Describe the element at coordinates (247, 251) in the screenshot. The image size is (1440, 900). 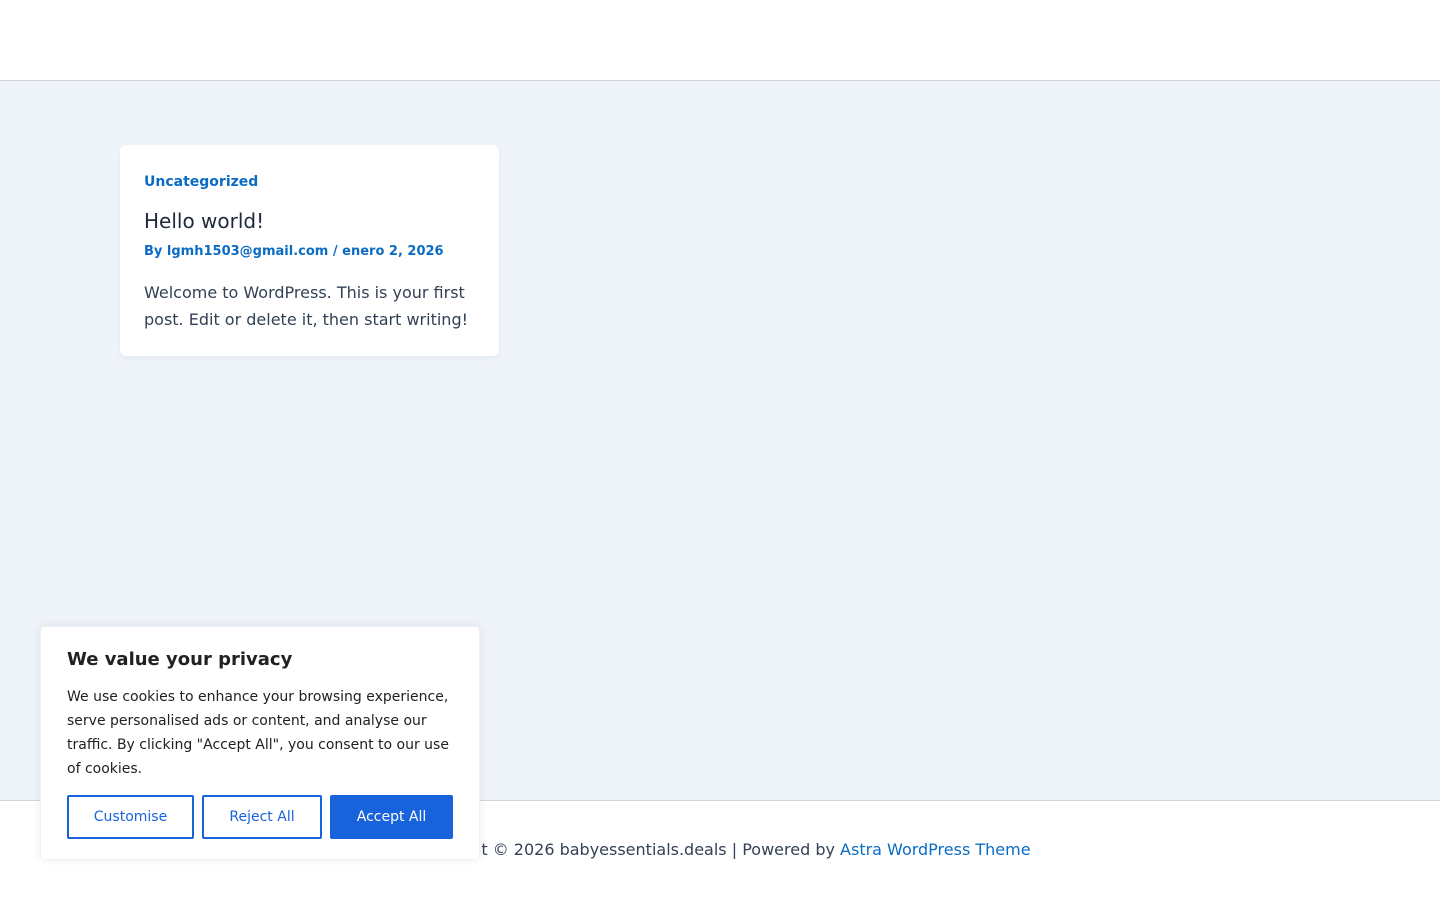
I see `post-author-link: lgmh1503@gmail.com` at that location.